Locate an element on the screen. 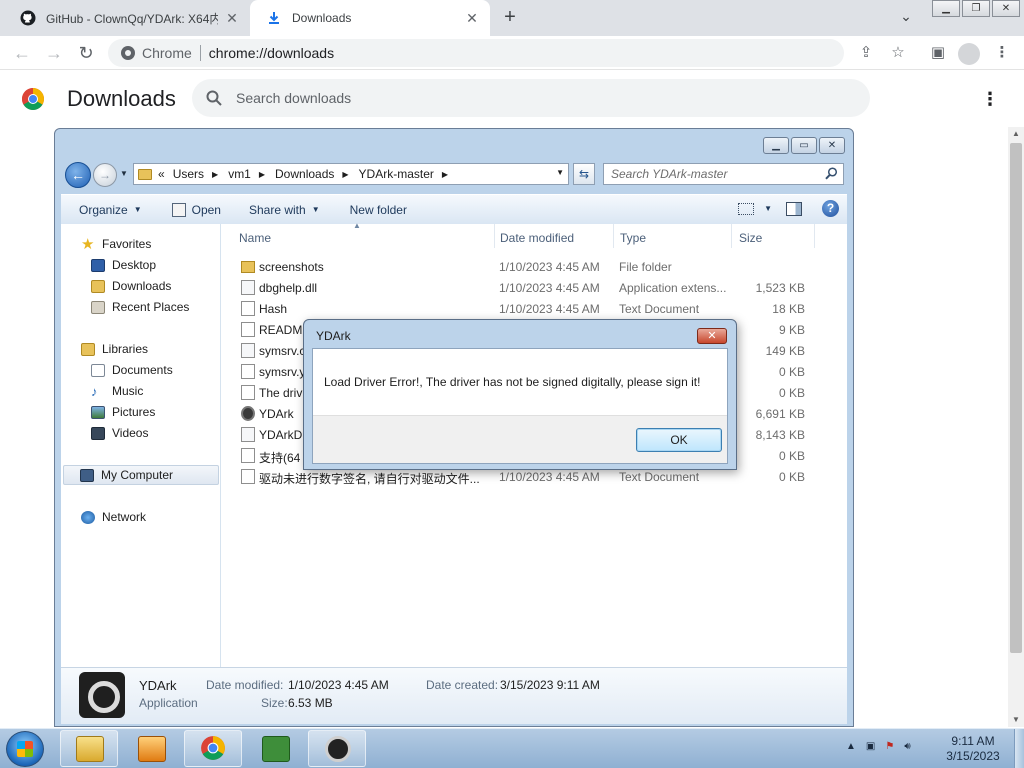  restore-button: ❐ is located at coordinates (976, 8).